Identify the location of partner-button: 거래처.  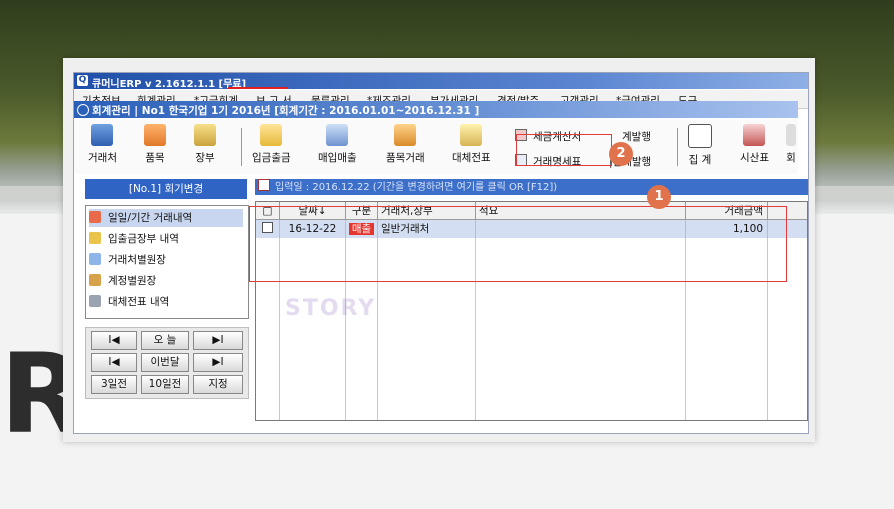
(102, 144).